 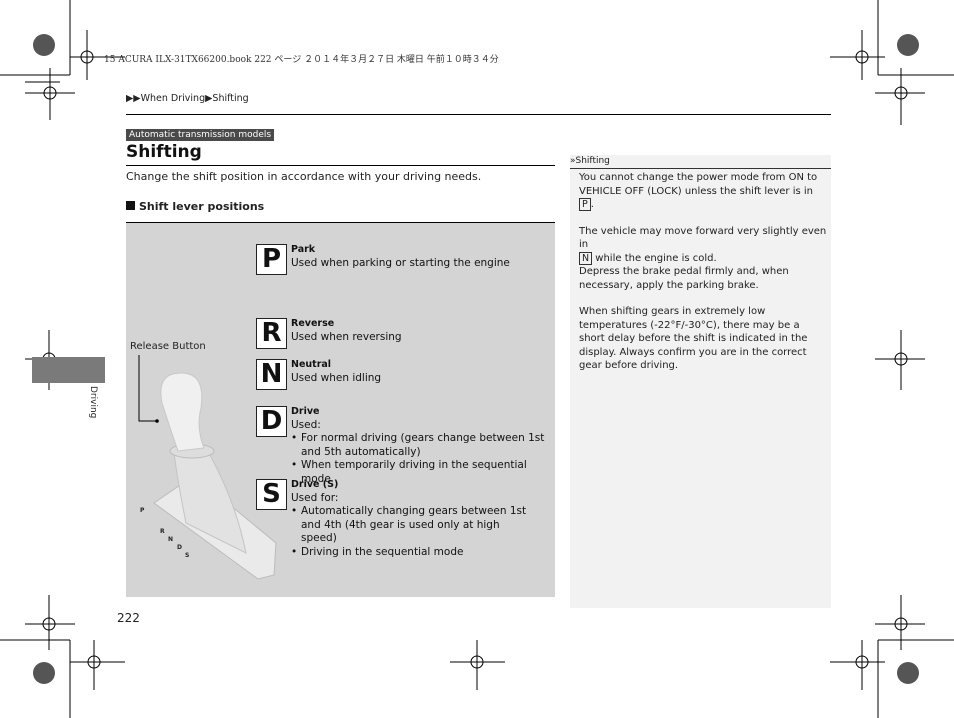 I want to click on breadcrumb: ▶▶When Driving▶Shifting, so click(x=187, y=98).